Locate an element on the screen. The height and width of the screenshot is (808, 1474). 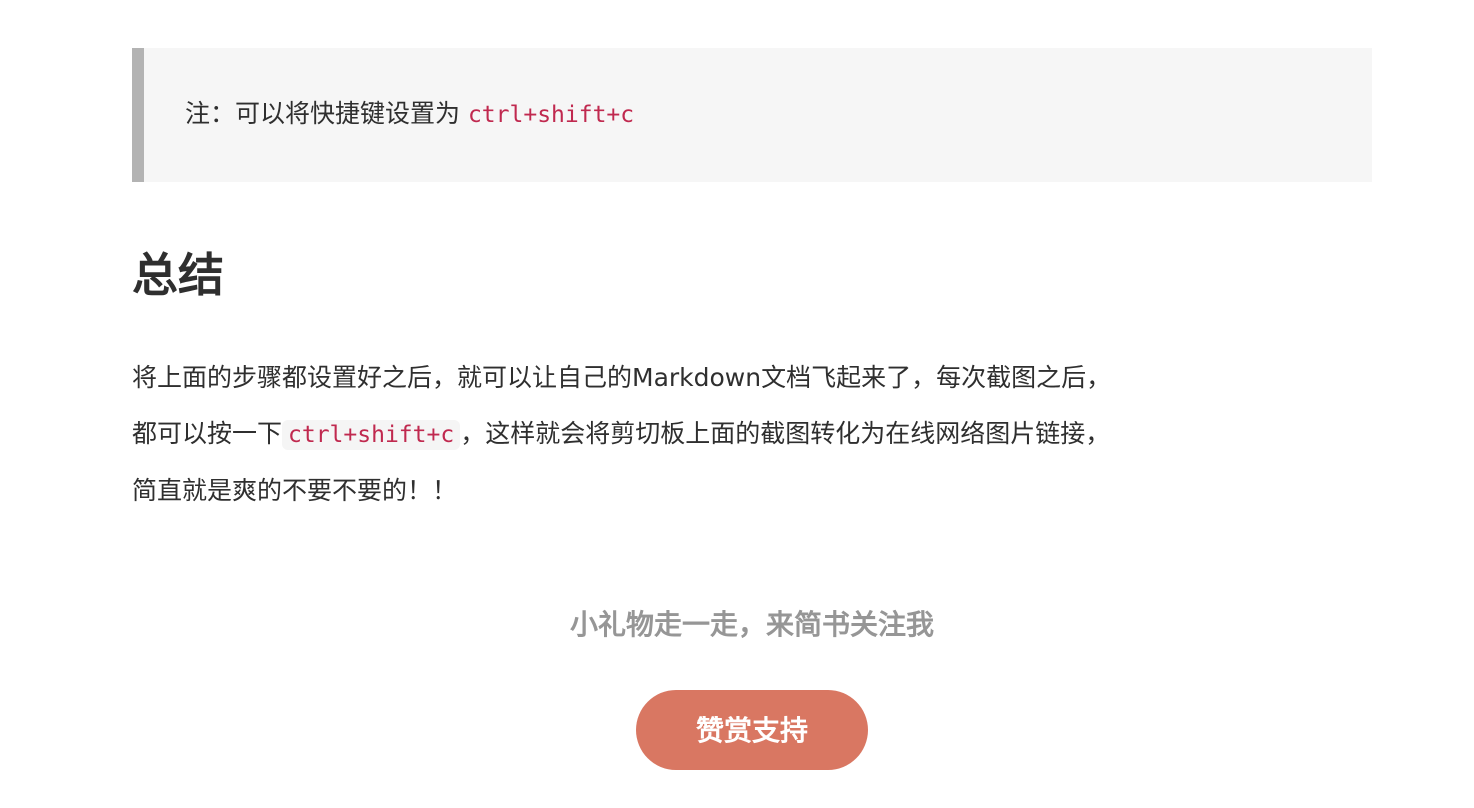
reward-prompt: 小礼物走一走，来简书关注我 is located at coordinates (751, 624).